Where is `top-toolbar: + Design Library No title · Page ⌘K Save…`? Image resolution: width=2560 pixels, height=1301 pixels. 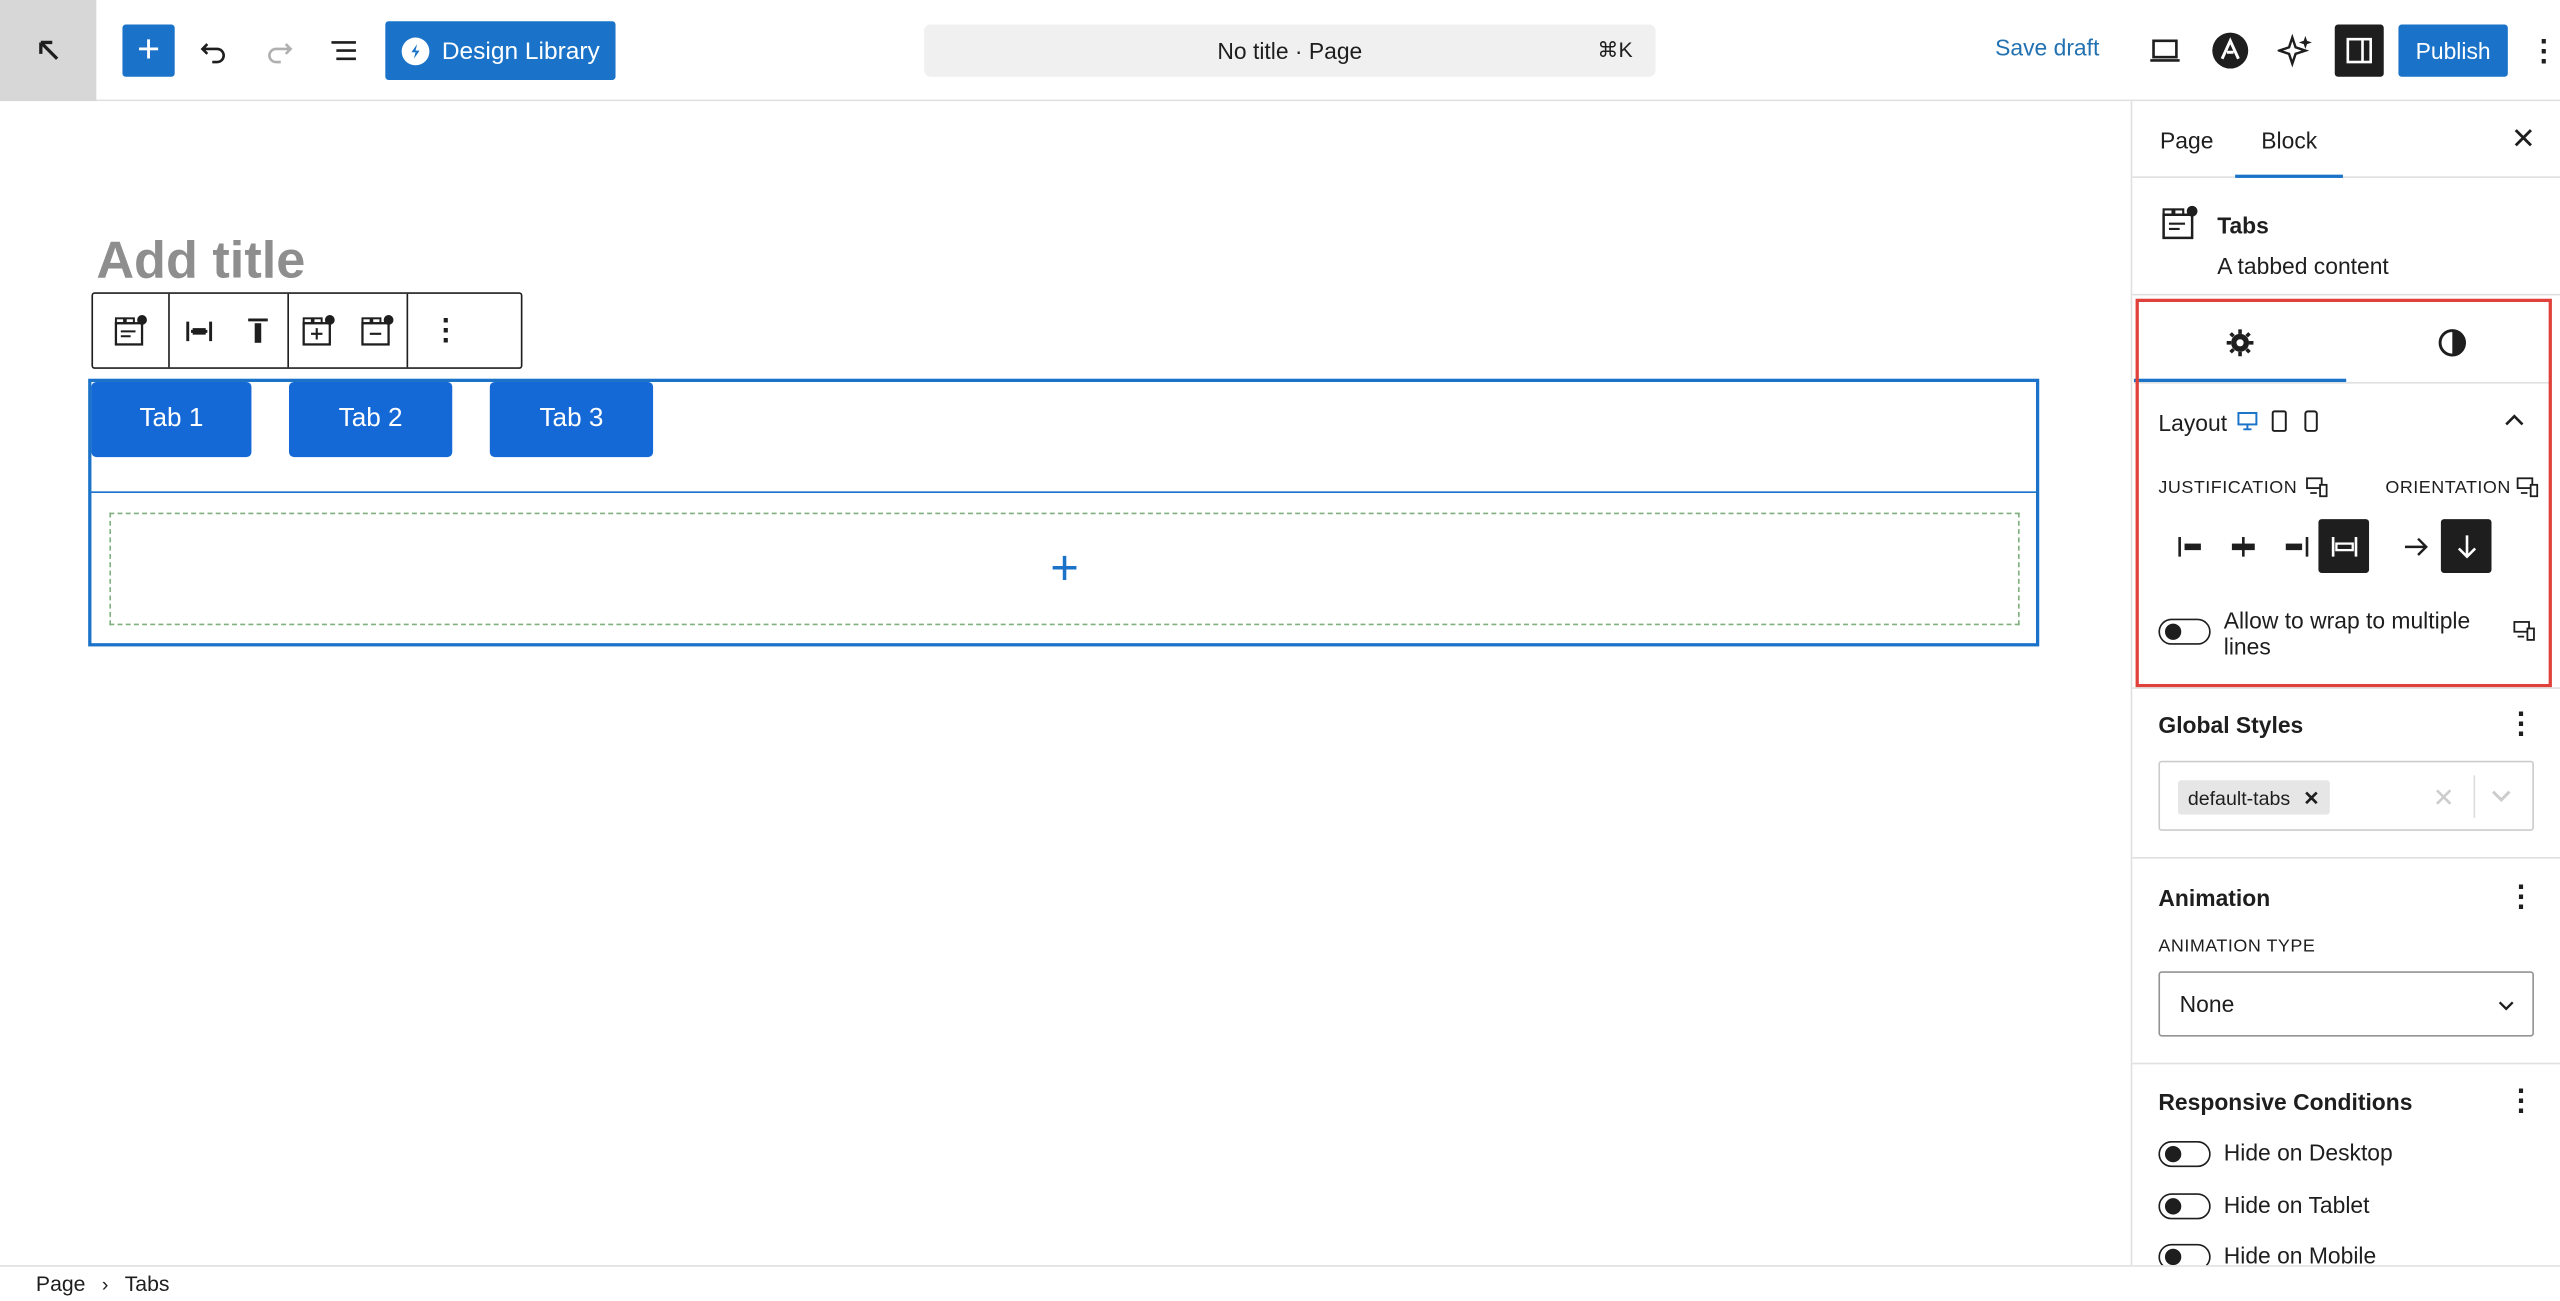
top-toolbar: + Design Library No title · Page ⌘K Save… is located at coordinates (1280, 51).